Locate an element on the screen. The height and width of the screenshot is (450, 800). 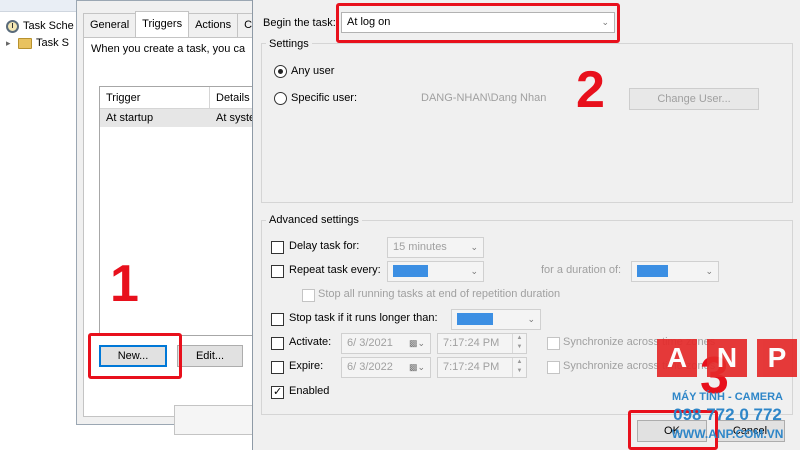
row-trigger: At startup is located at coordinates (130, 118).